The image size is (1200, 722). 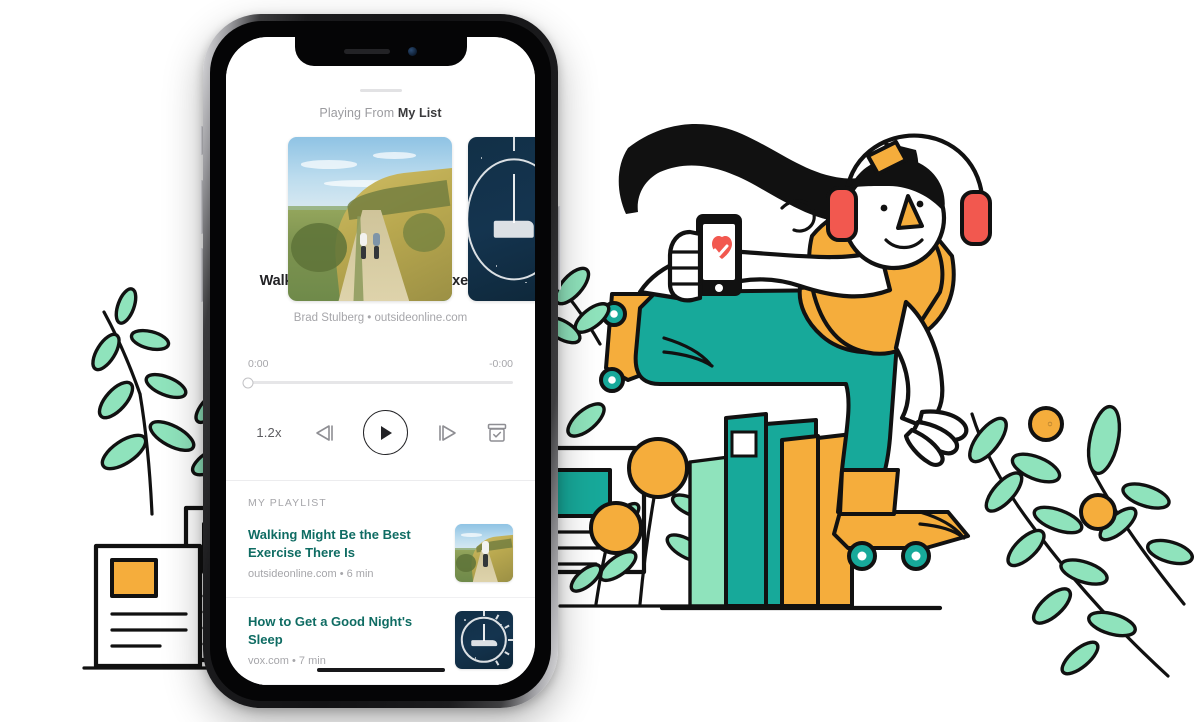 I want to click on playback-controls: 1.2x, so click(x=380, y=433).